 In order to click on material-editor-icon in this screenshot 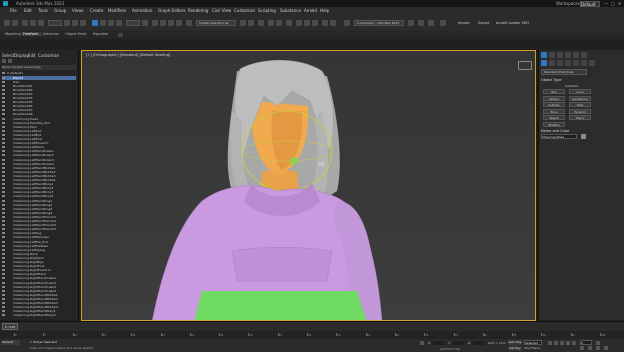, I will do `click(289, 23)`.